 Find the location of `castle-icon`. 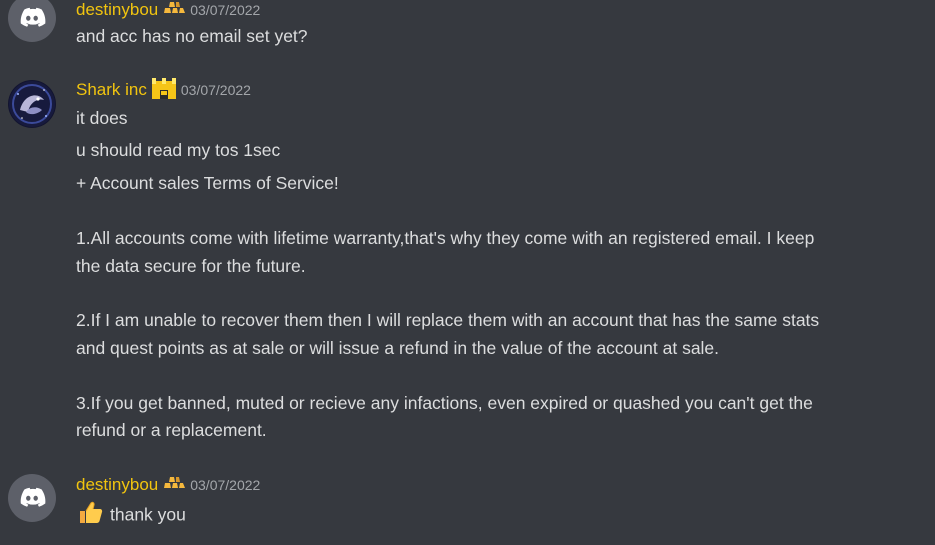

castle-icon is located at coordinates (164, 90).